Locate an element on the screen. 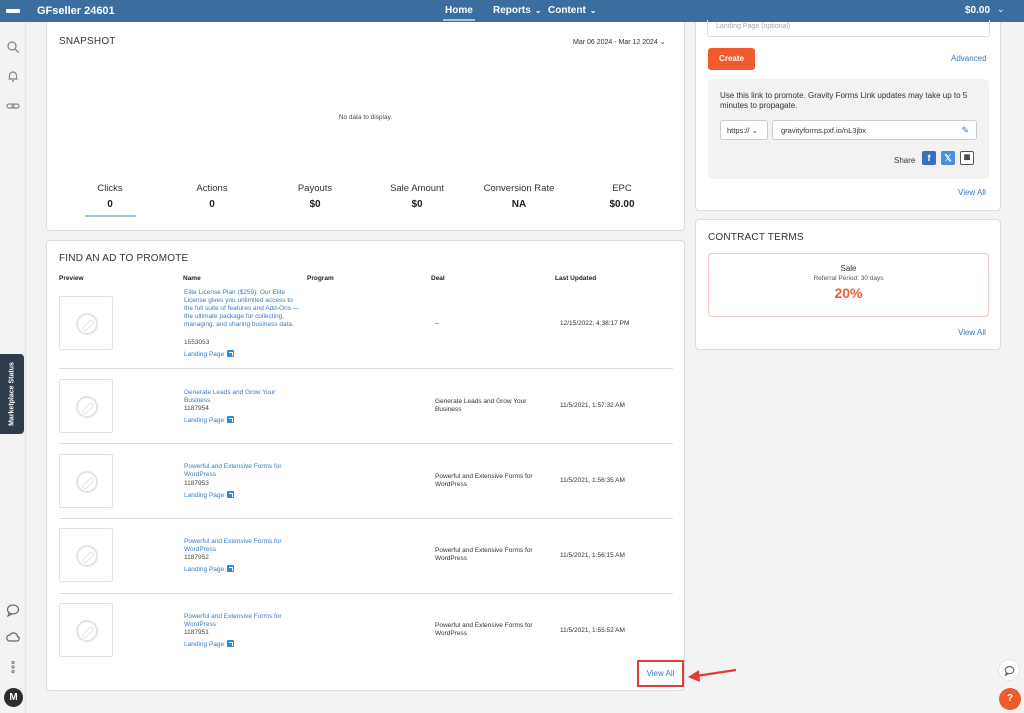 Image resolution: width=1024 pixels, height=713 pixels. help-button: ? is located at coordinates (1010, 699).